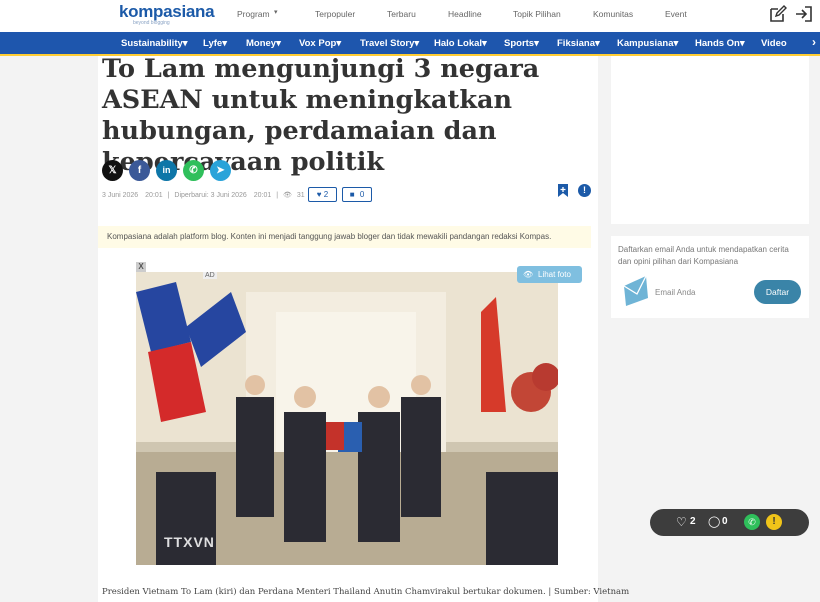 The image size is (820, 602). Describe the element at coordinates (554, 274) in the screenshot. I see `view-photo-label: Lihat foto` at that location.